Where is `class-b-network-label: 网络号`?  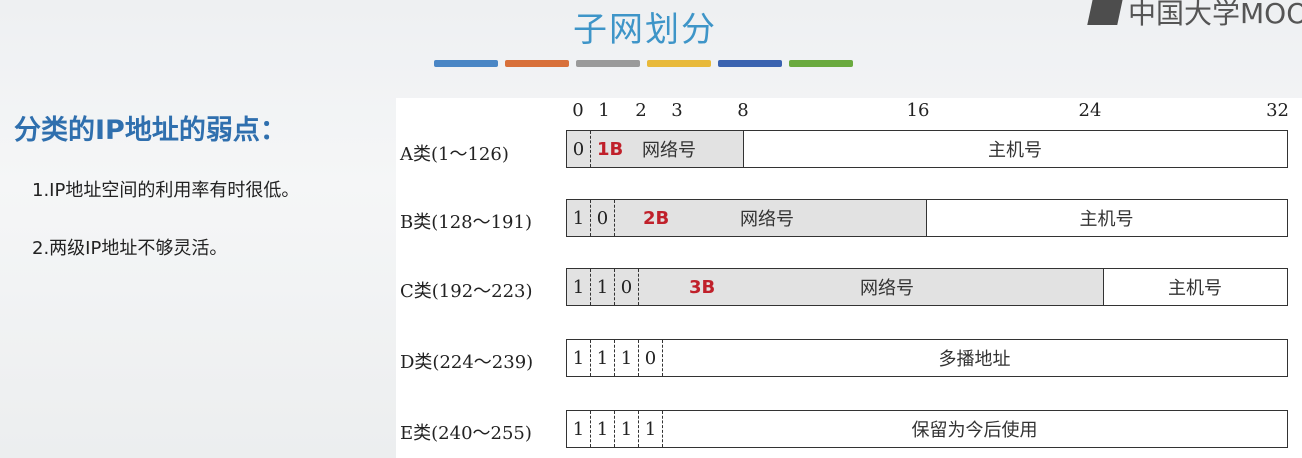
class-b-network-label: 网络号 is located at coordinates (767, 219).